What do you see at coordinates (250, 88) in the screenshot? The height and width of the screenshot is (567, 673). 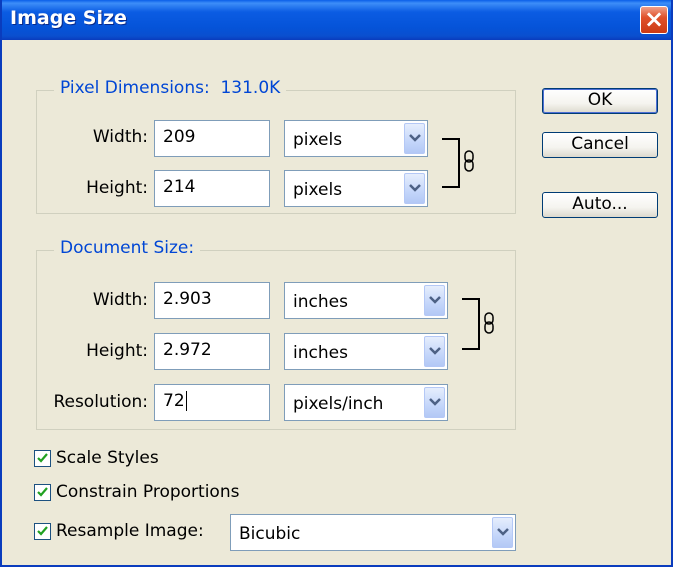 I see `pixel-dimensions-size: 131.0K` at bounding box center [250, 88].